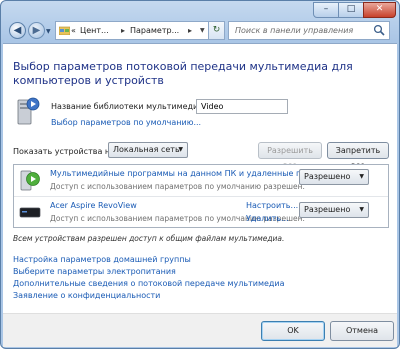  I want to click on allow-all-button: Разрешить все, so click(290, 156).